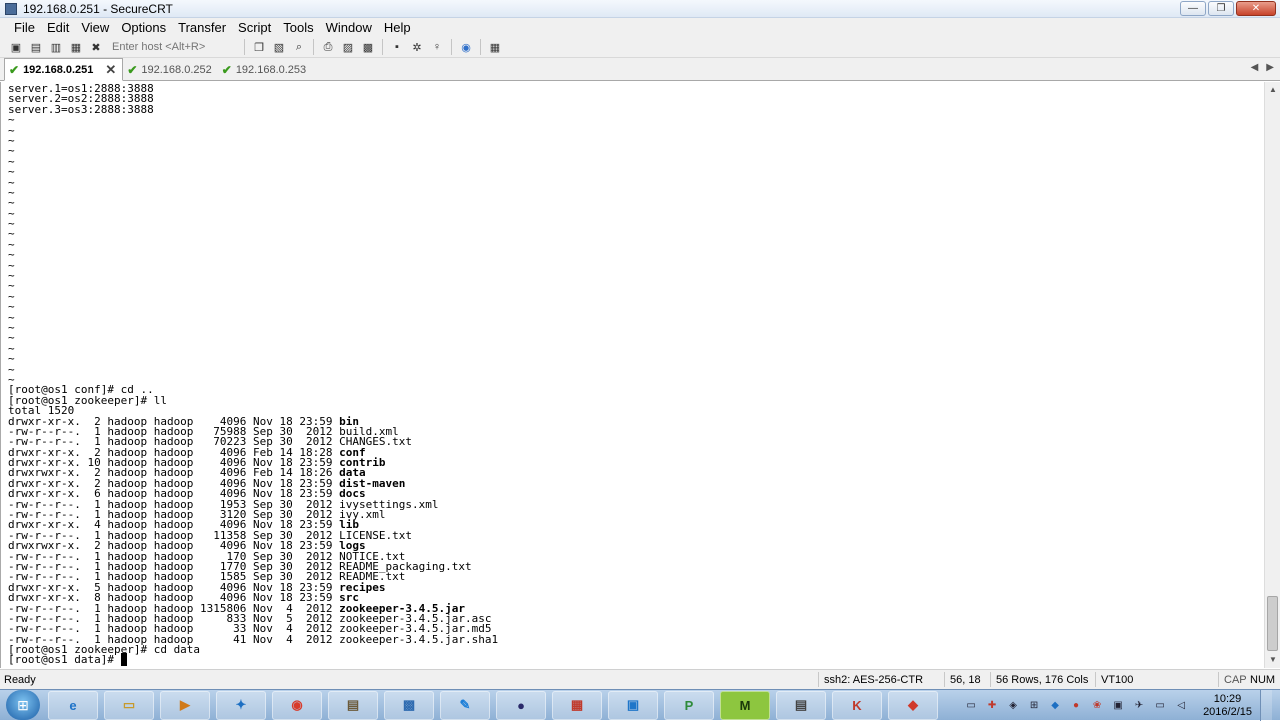 The width and height of the screenshot is (1280, 721). What do you see at coordinates (279, 47) in the screenshot?
I see `paste-icon: ▧` at bounding box center [279, 47].